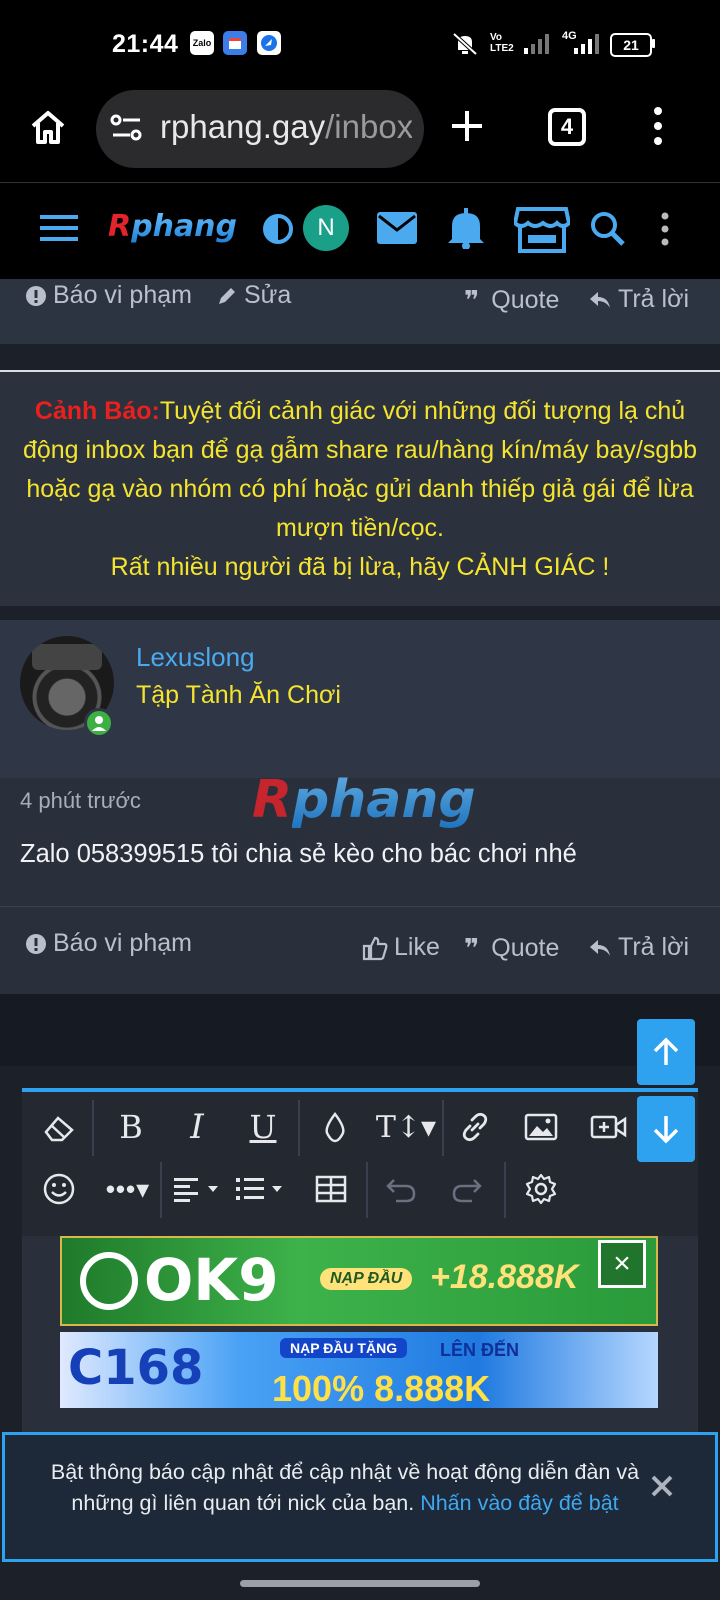 Image resolution: width=720 pixels, height=1600 pixels. What do you see at coordinates (197, 1127) in the screenshot?
I see `italic-icon: I` at bounding box center [197, 1127].